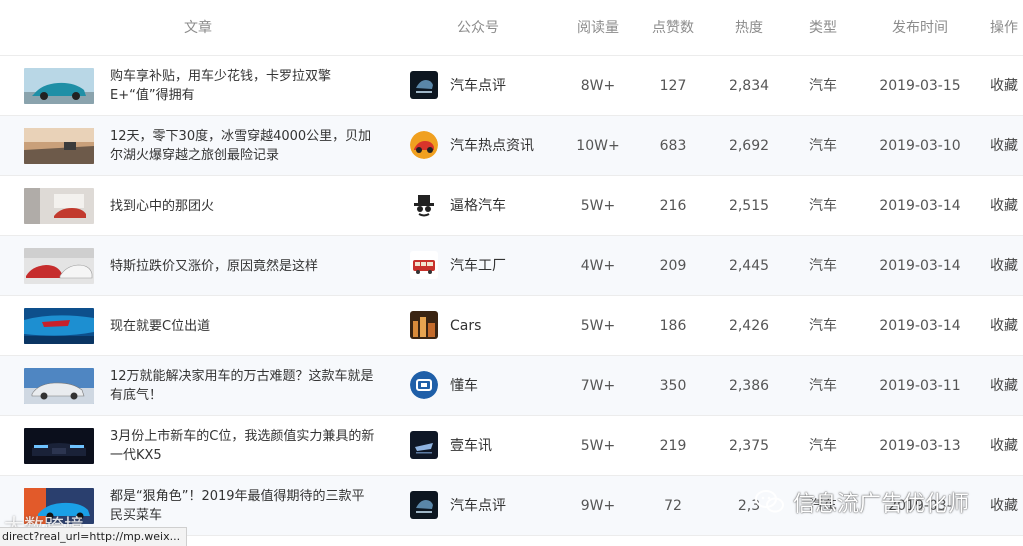 This screenshot has height=546, width=1023. Describe the element at coordinates (492, 146) in the screenshot. I see `account-name: 汽车热点资讯` at that location.